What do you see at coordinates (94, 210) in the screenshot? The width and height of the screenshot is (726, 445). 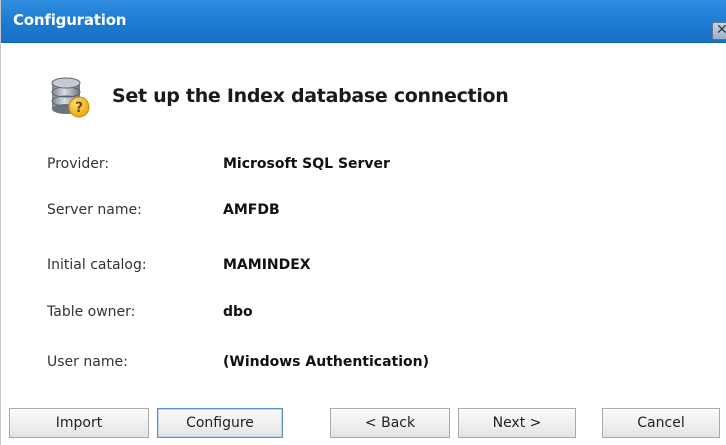 I see `server-name-label: Server name:` at bounding box center [94, 210].